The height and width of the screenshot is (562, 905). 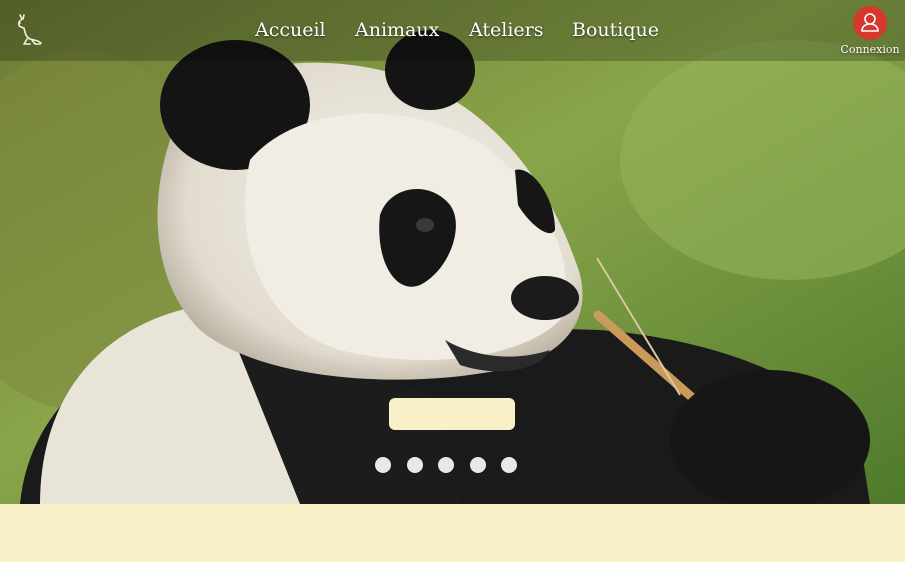 What do you see at coordinates (28, 30) in the screenshot?
I see `kangaroo-logo-icon` at bounding box center [28, 30].